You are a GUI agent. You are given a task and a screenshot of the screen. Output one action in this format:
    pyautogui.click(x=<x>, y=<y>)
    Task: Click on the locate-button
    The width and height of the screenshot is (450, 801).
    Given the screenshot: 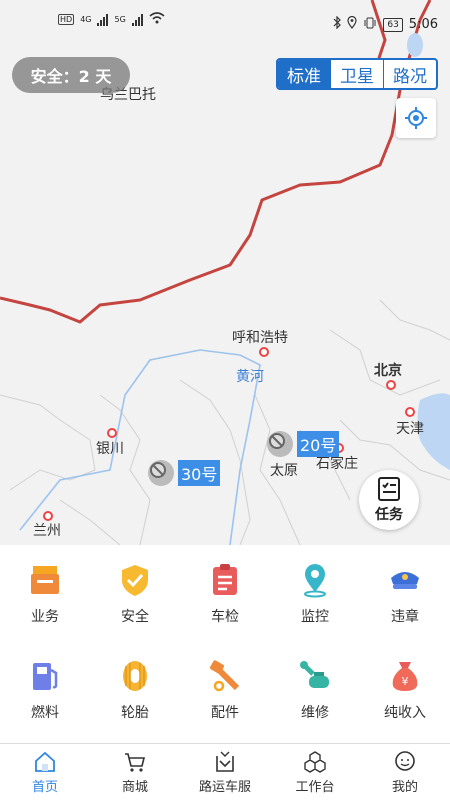 What is the action you would take?
    pyautogui.click(x=416, y=118)
    